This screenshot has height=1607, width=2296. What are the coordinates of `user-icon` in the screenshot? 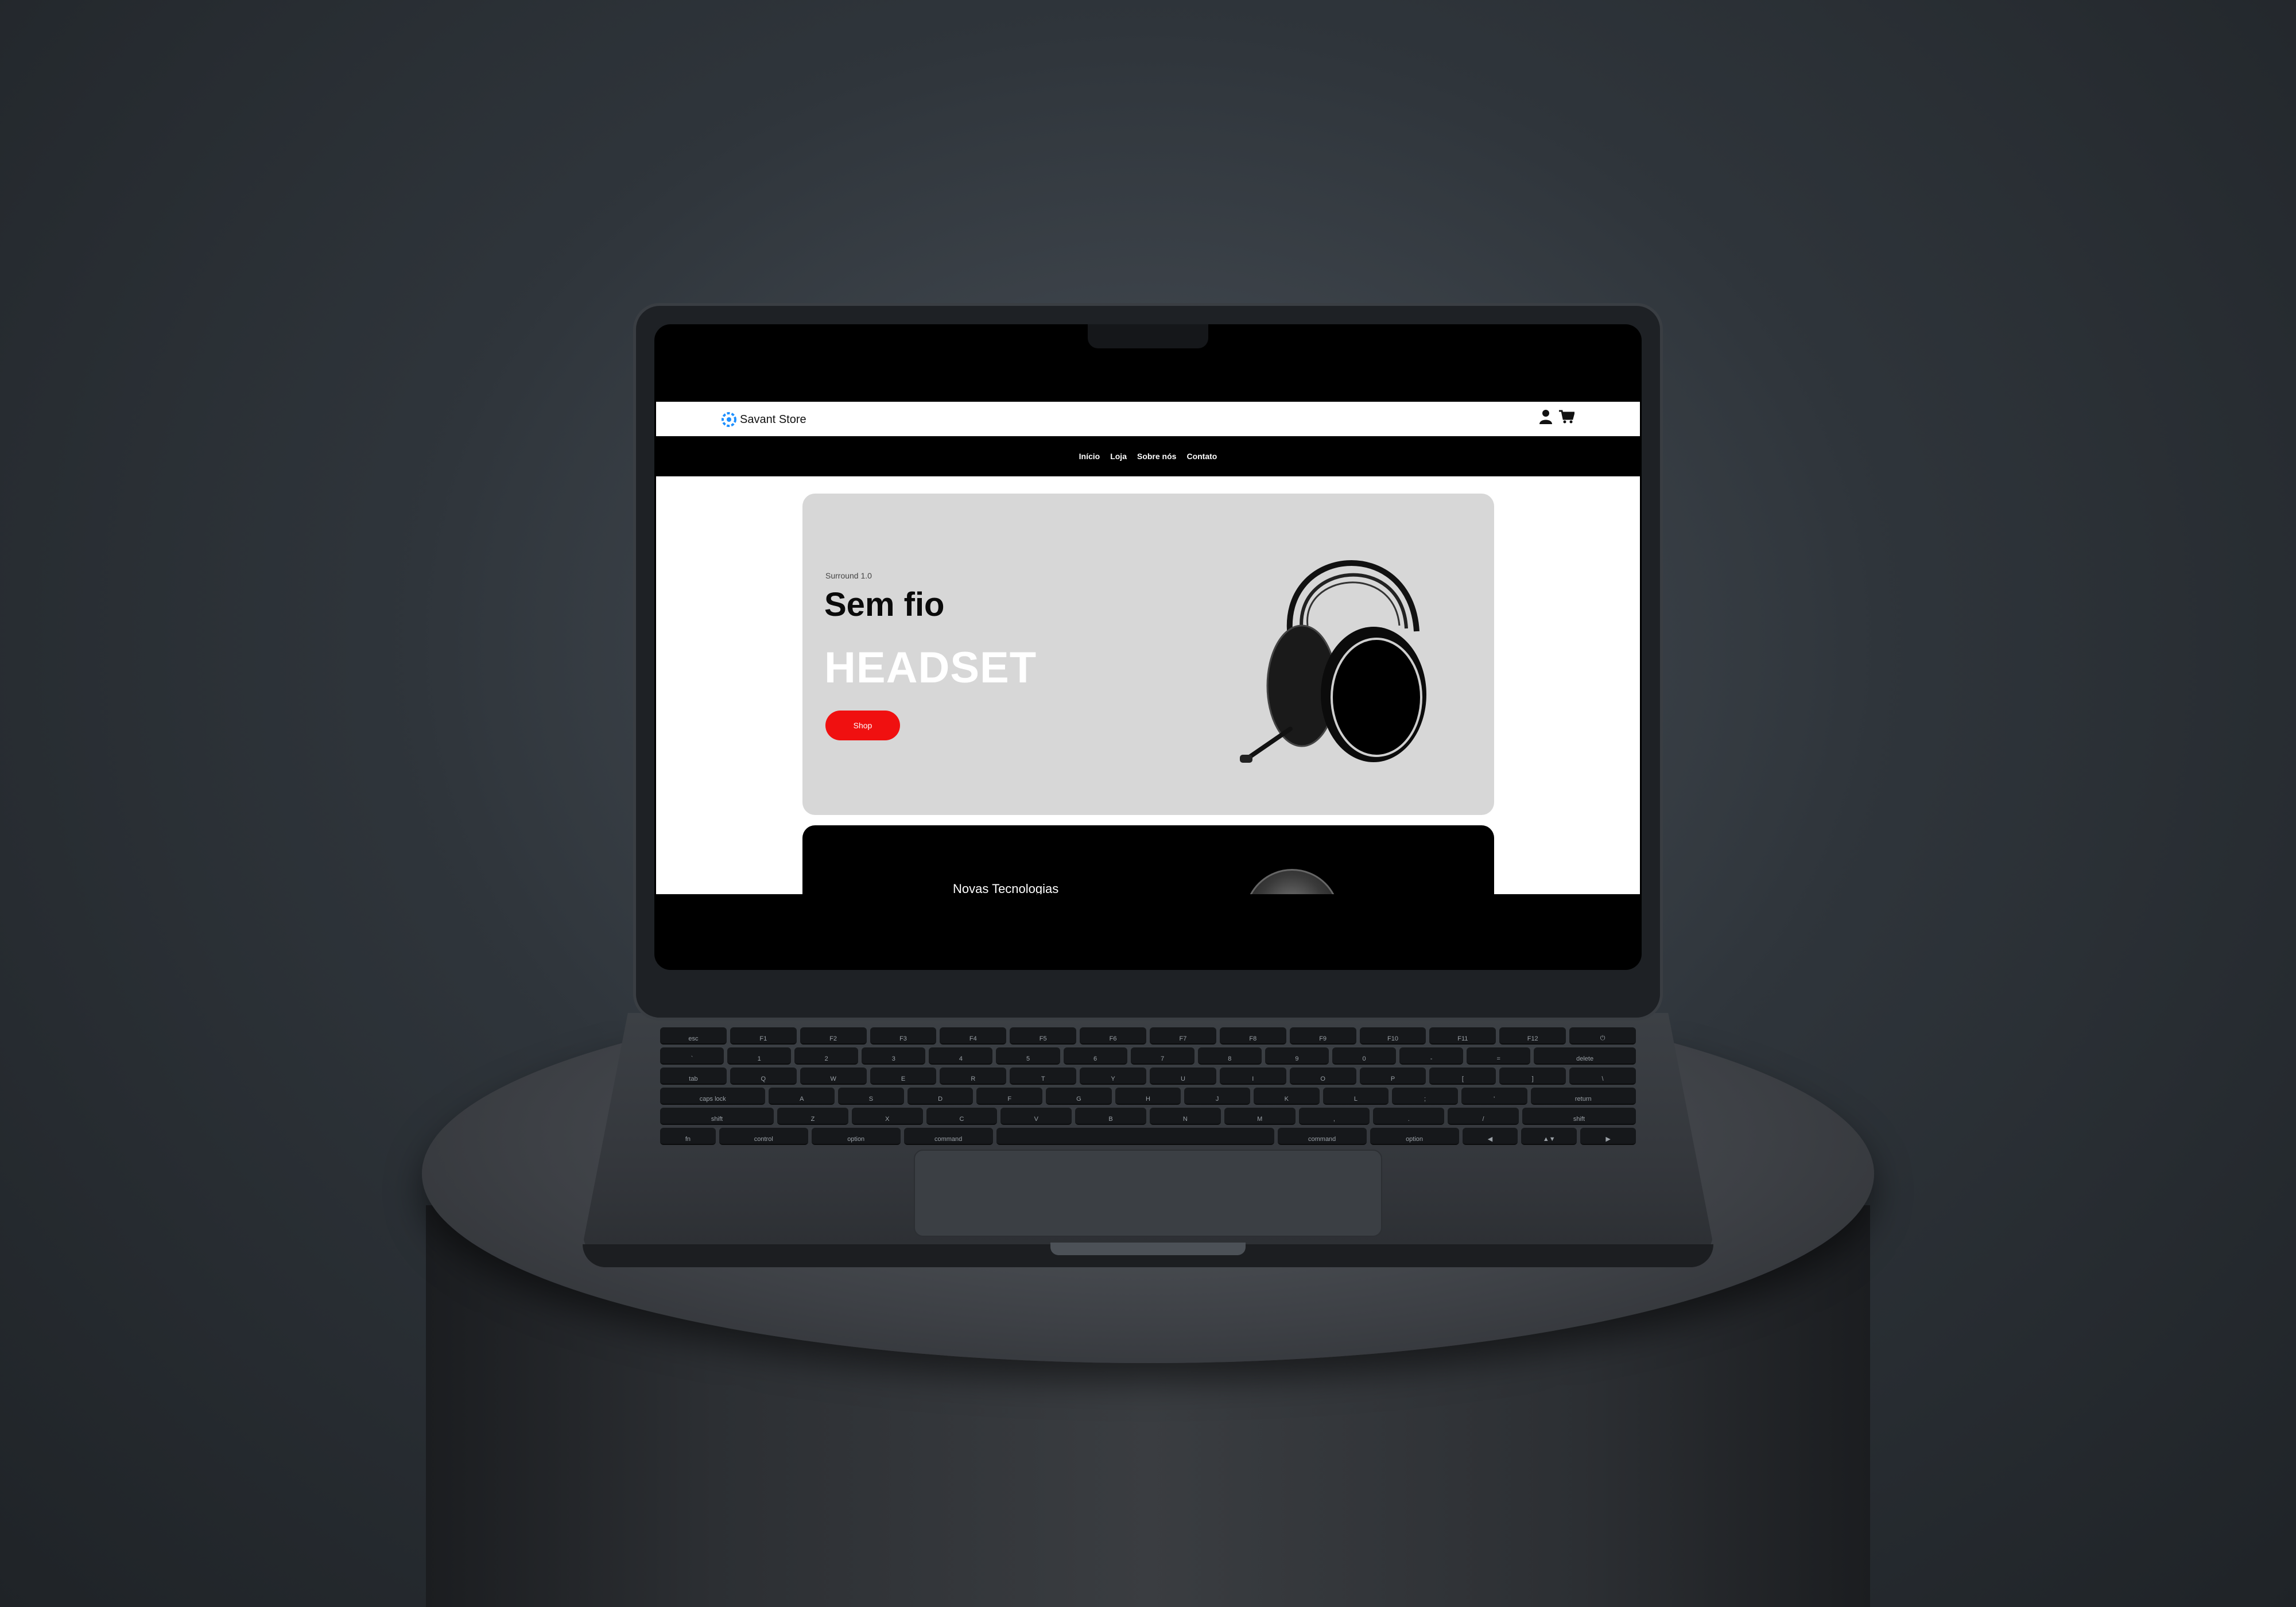 It's located at (1546, 418).